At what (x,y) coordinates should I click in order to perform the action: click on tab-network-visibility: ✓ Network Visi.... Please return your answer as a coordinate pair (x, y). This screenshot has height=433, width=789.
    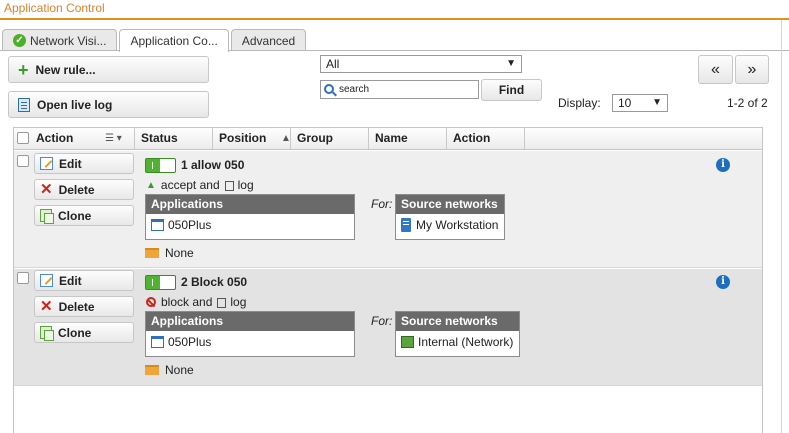
    Looking at the image, I should click on (60, 40).